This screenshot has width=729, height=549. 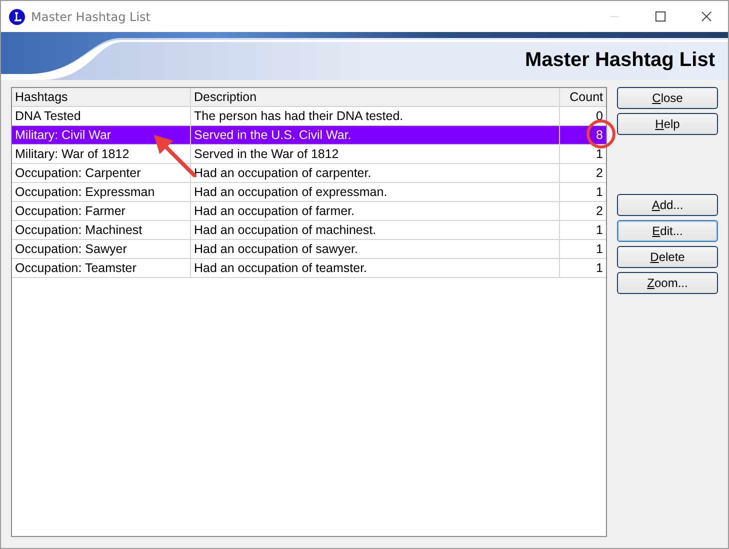 What do you see at coordinates (375, 211) in the screenshot?
I see `table-cell: Had an occupation of farmer.` at bounding box center [375, 211].